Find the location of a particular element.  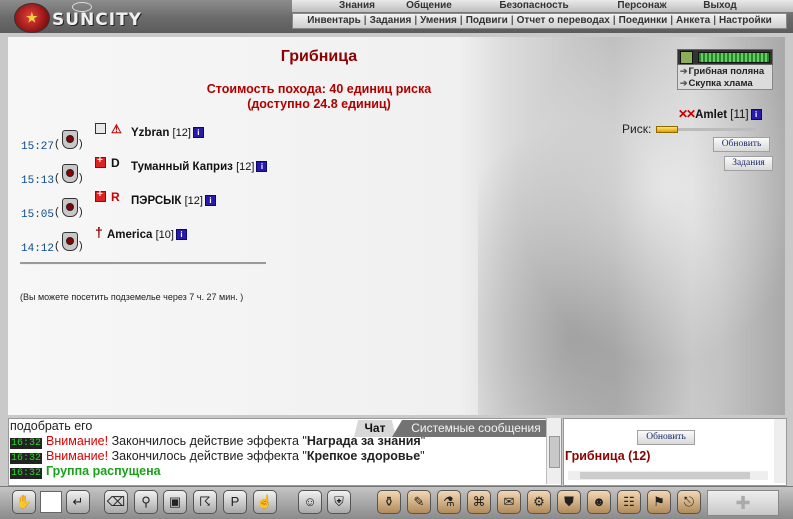

armor-icon: ⛊ is located at coordinates (569, 502).